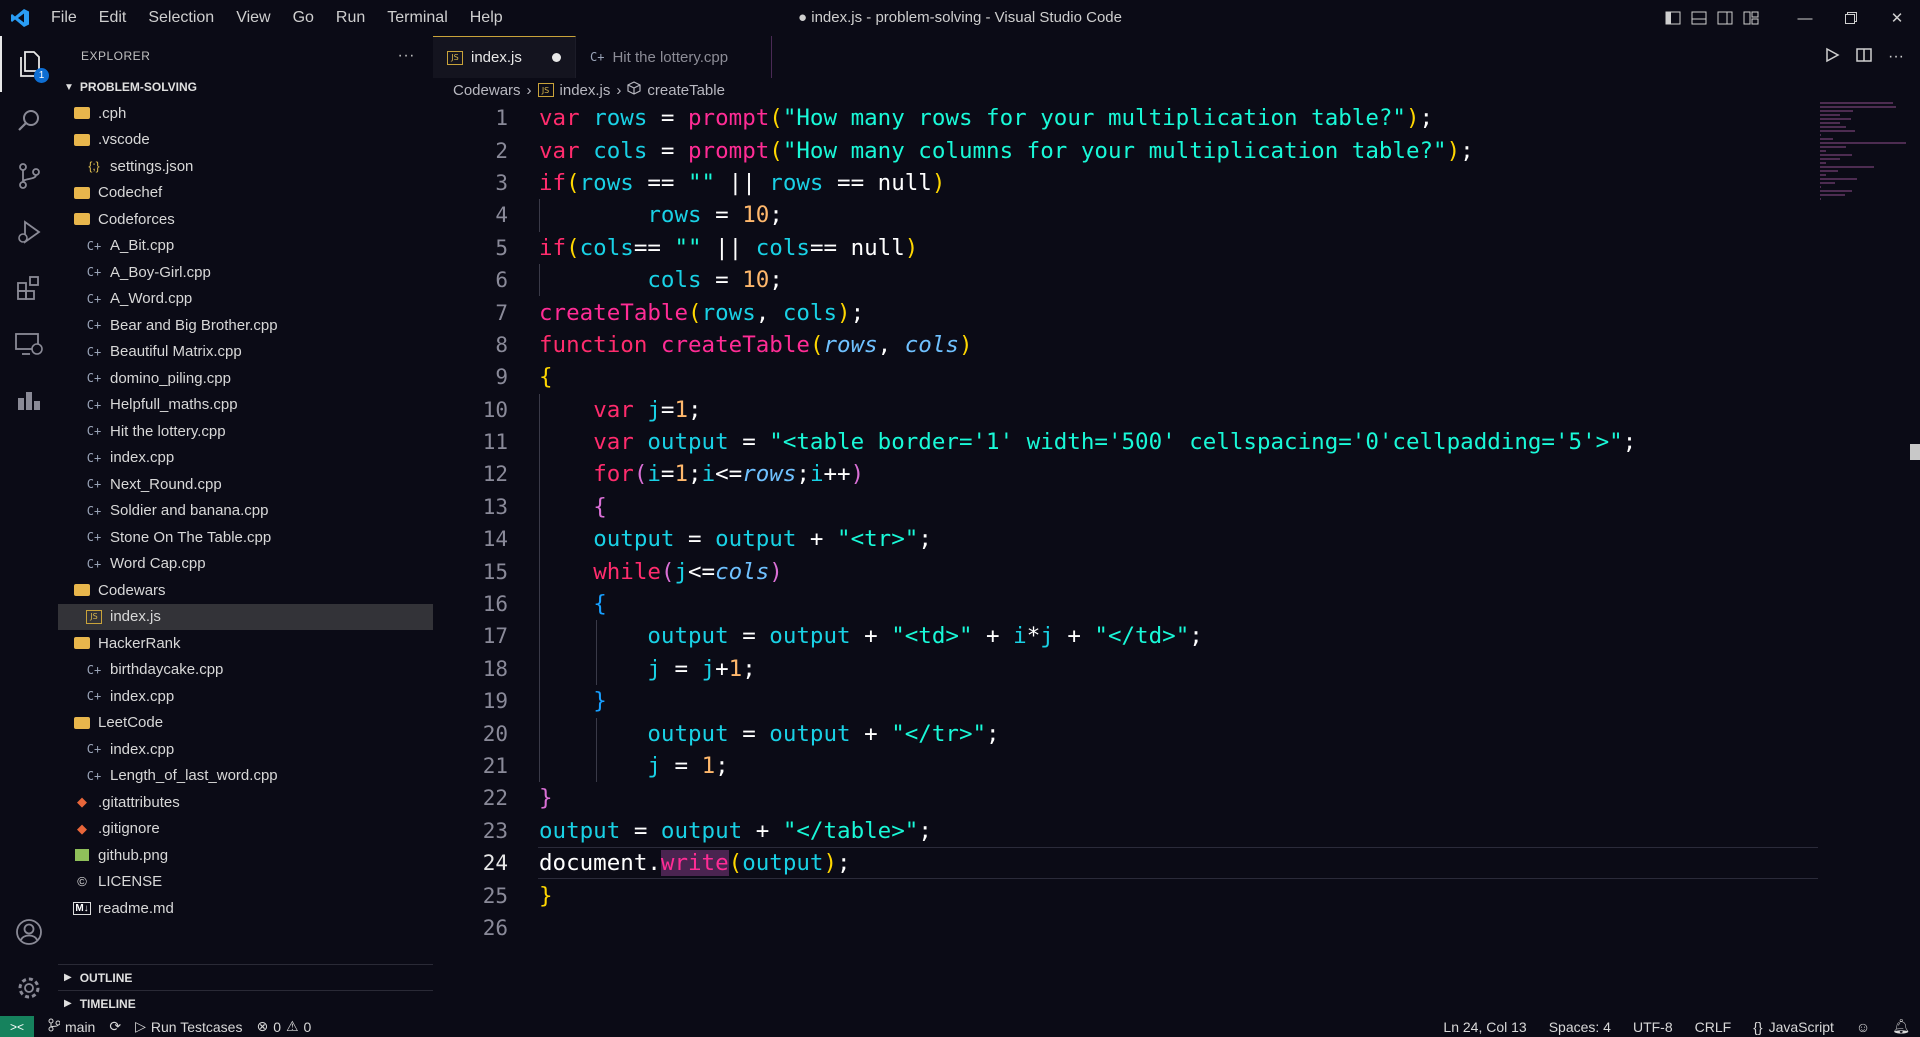 Image resolution: width=1920 pixels, height=1037 pixels. I want to click on split-editor-icon, so click(1864, 57).